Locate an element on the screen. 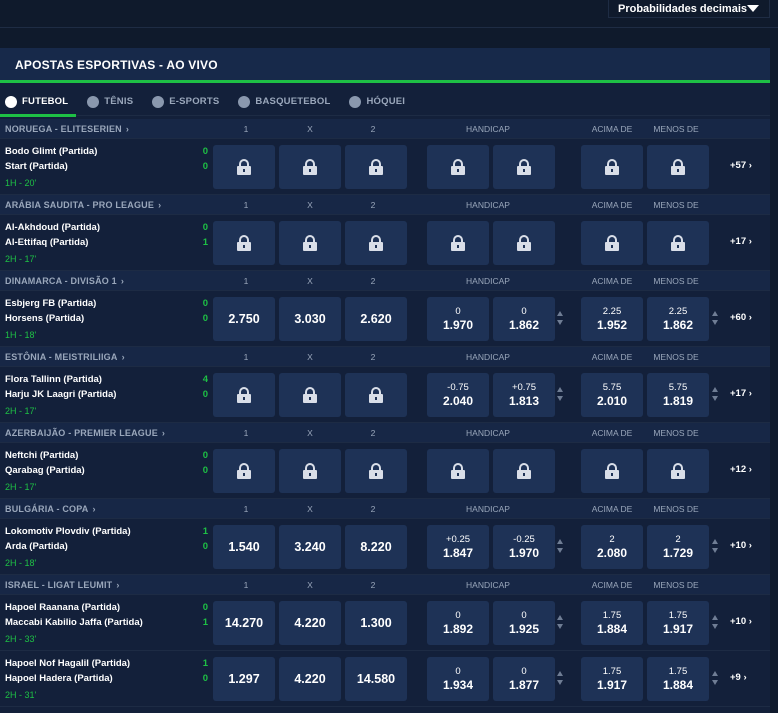 The image size is (778, 713). handicap-2-button: 0 1.877 is located at coordinates (524, 679).